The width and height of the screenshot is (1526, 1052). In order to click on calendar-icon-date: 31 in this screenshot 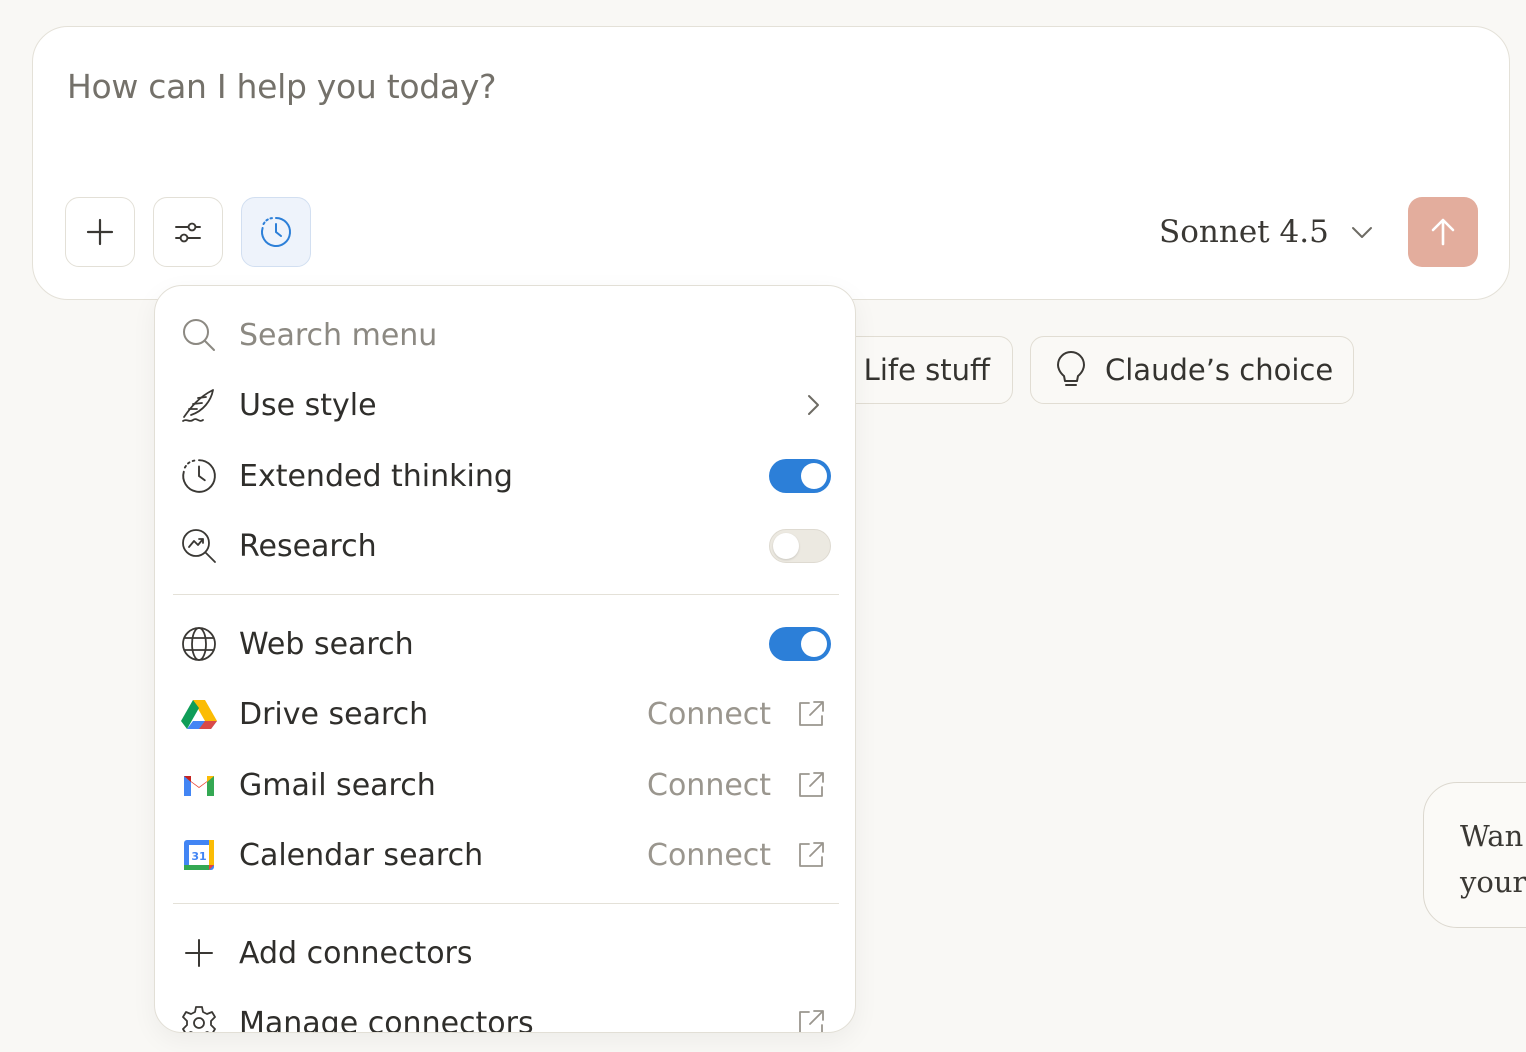, I will do `click(198, 856)`.